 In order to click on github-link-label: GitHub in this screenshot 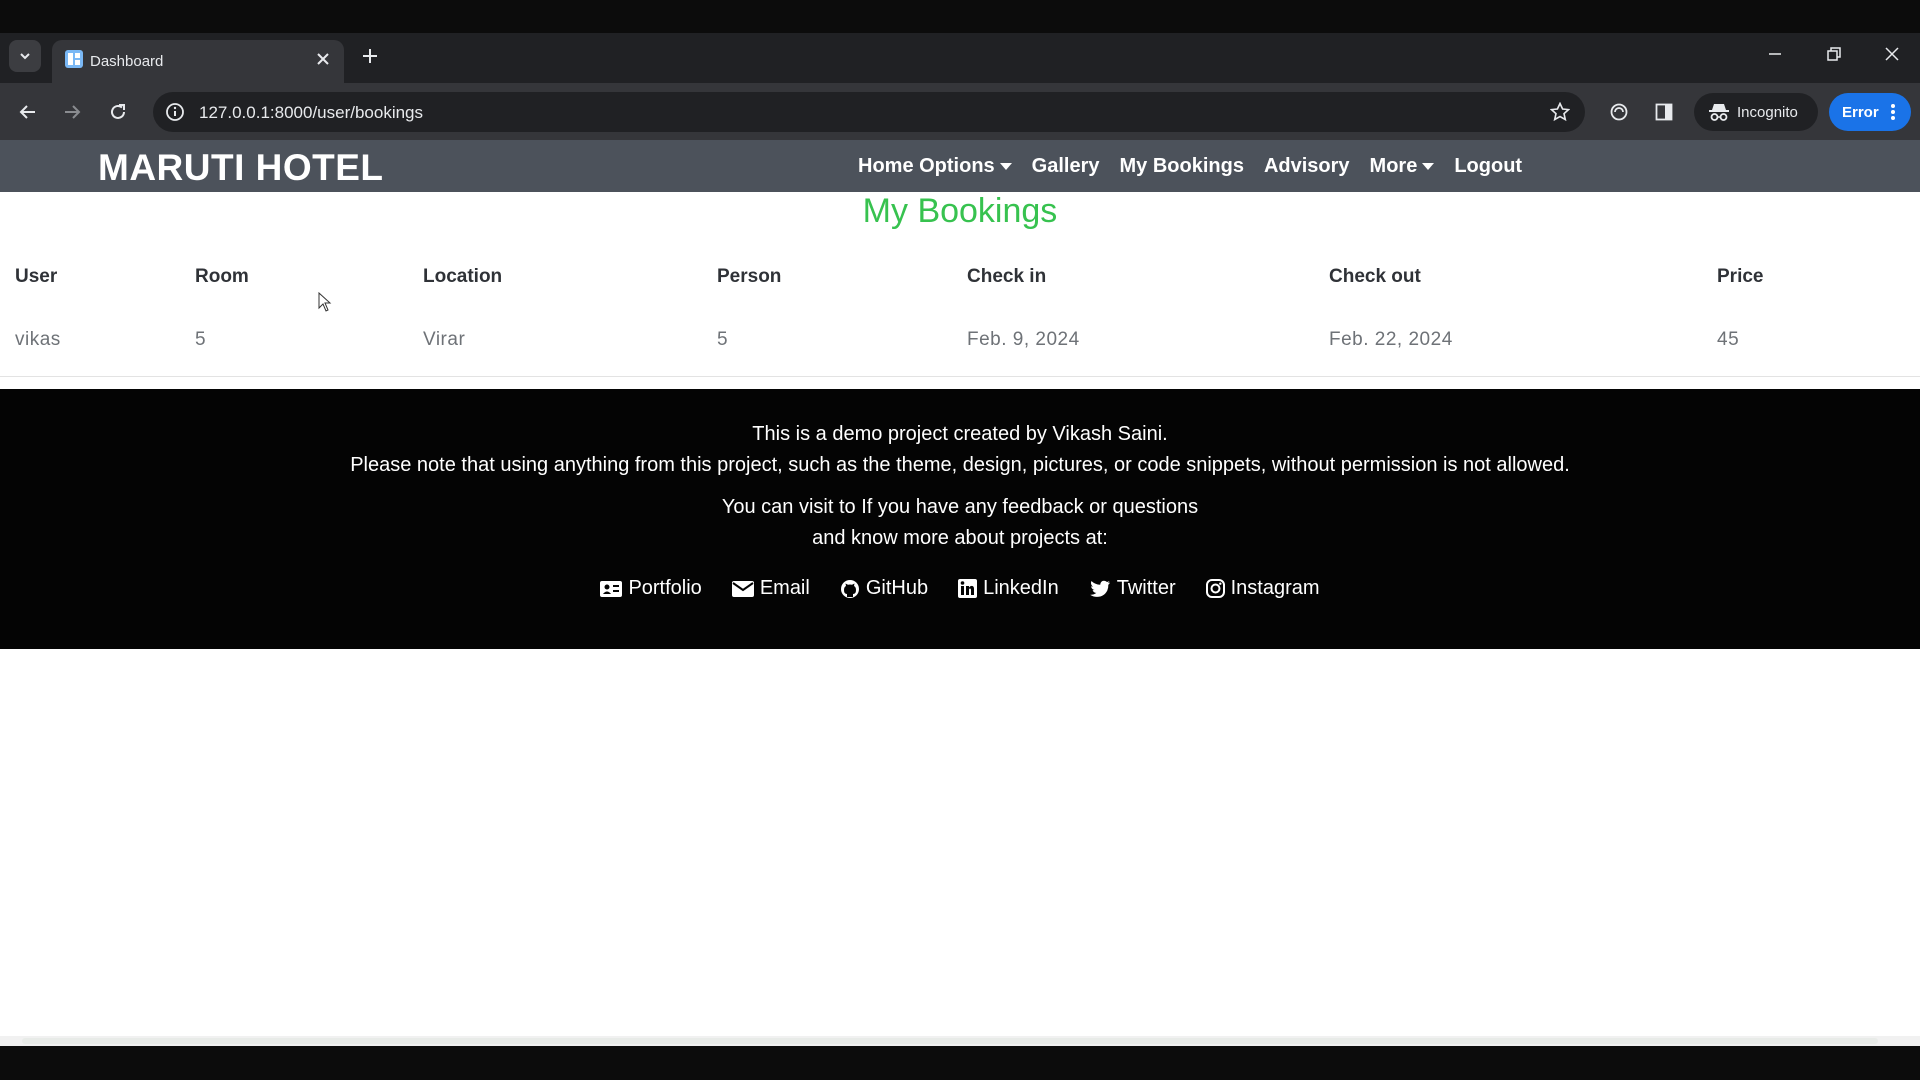, I will do `click(897, 588)`.